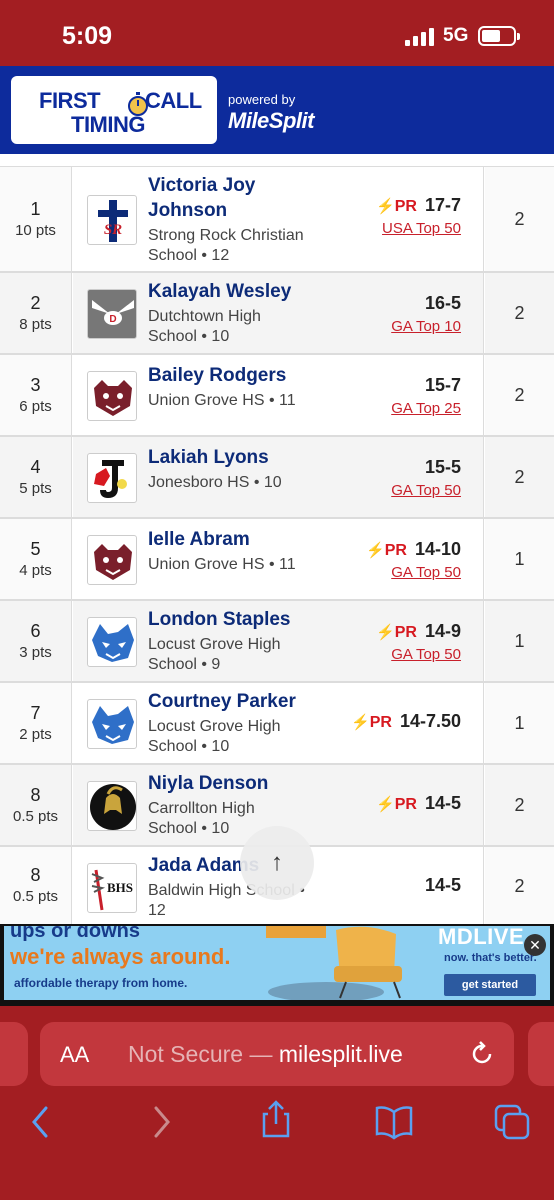 This screenshot has width=554, height=1200. What do you see at coordinates (426, 408) in the screenshot?
I see `ranking-link: GA Top 25` at bounding box center [426, 408].